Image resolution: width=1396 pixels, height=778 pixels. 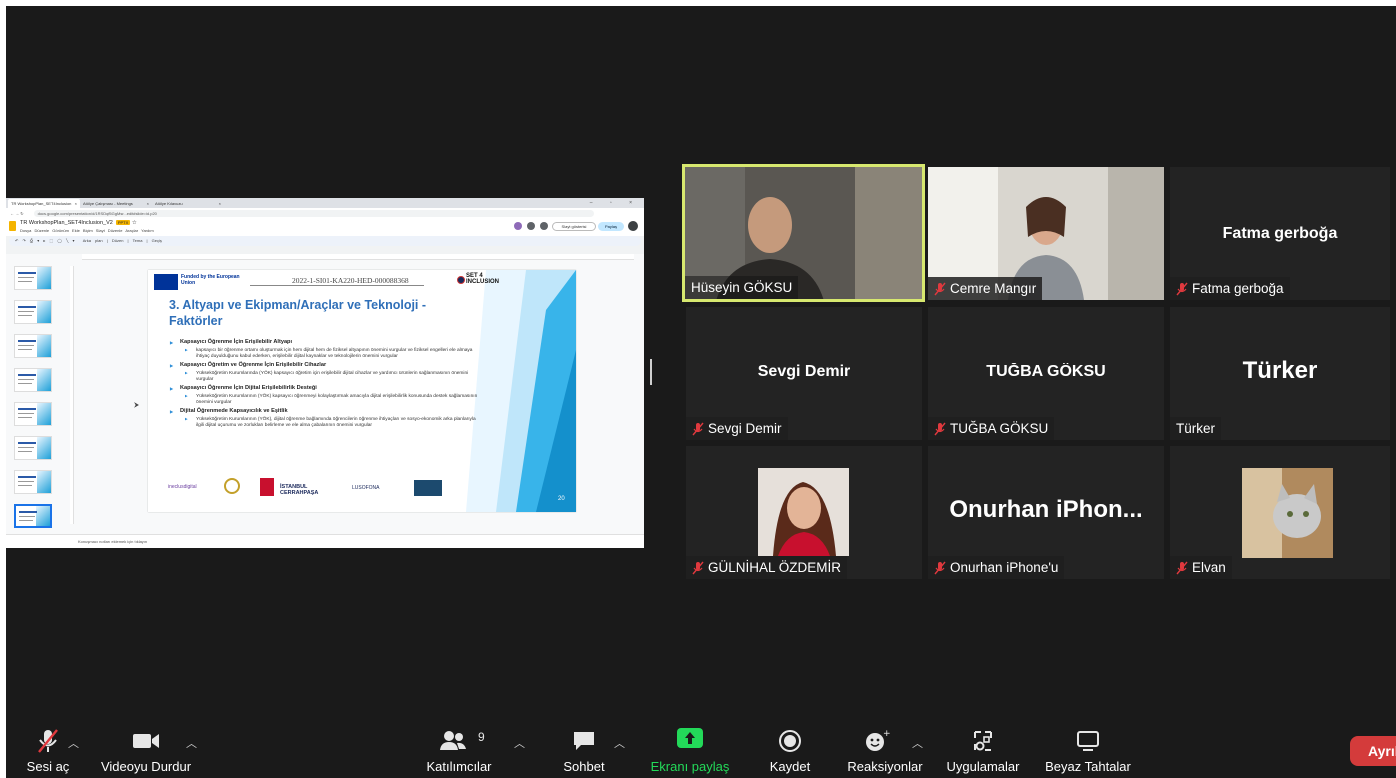 What do you see at coordinates (690, 750) in the screenshot?
I see `share-screen-button: Ekranı paylaş` at bounding box center [690, 750].